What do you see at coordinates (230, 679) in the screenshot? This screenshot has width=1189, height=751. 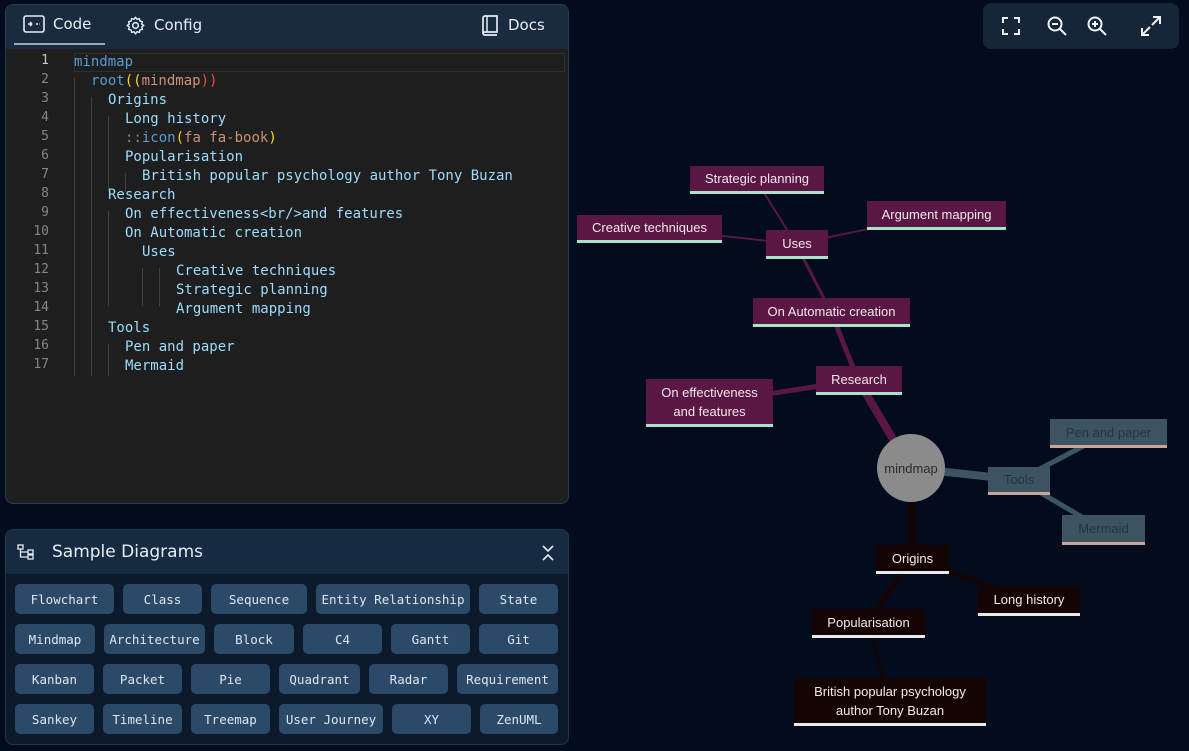 I see `sample-button: Pie` at bounding box center [230, 679].